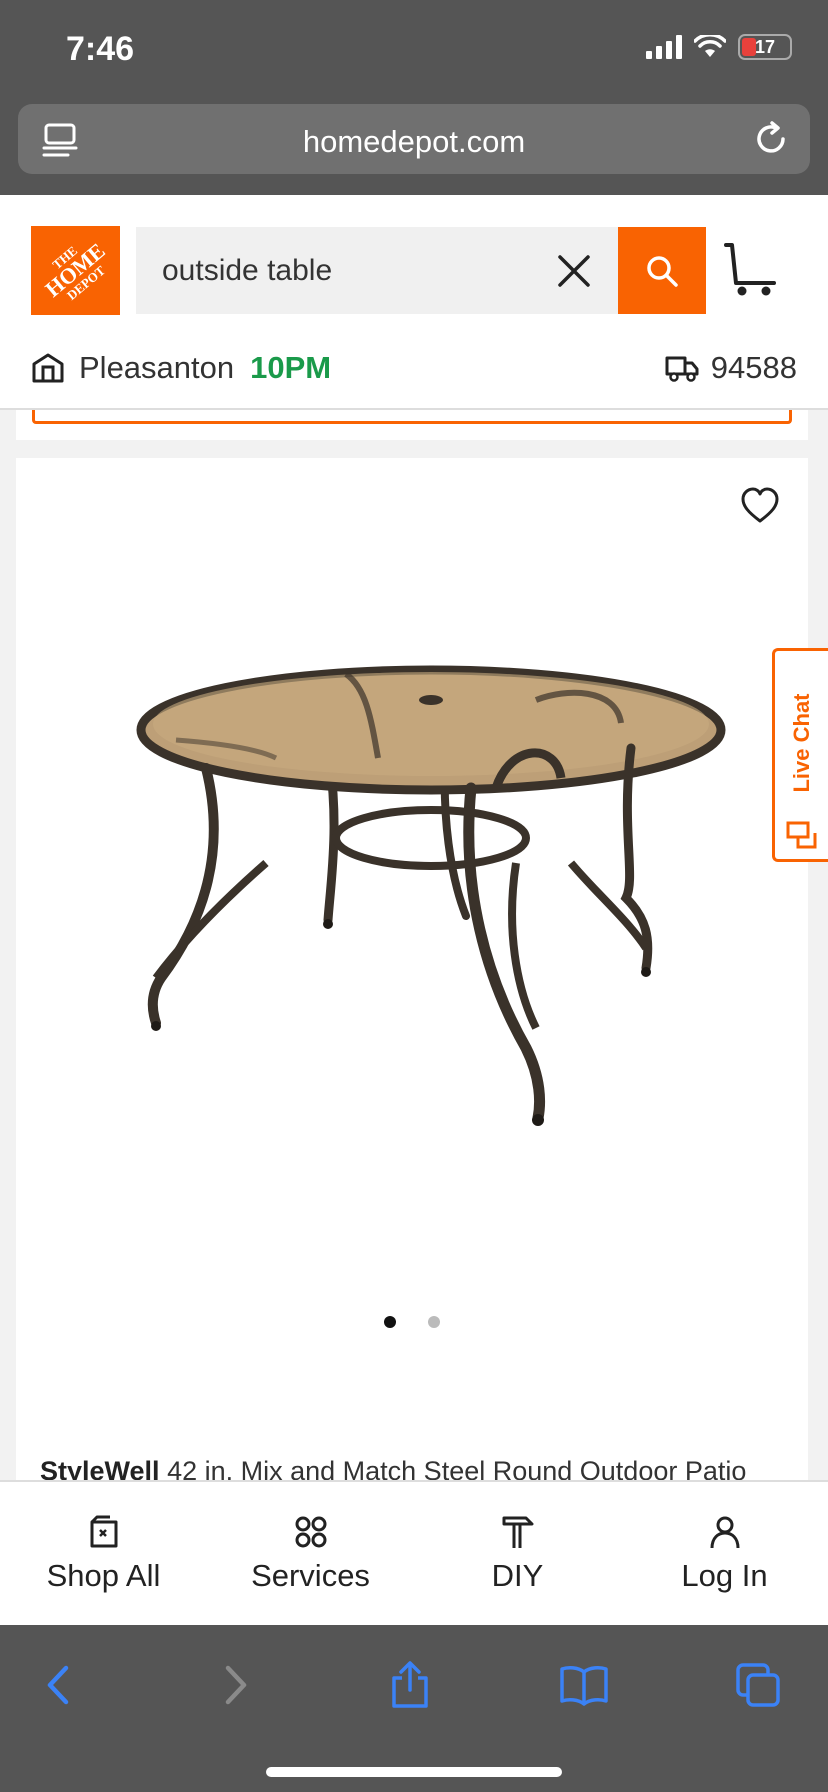 This screenshot has height=1792, width=828. I want to click on search-input, so click(352, 270).